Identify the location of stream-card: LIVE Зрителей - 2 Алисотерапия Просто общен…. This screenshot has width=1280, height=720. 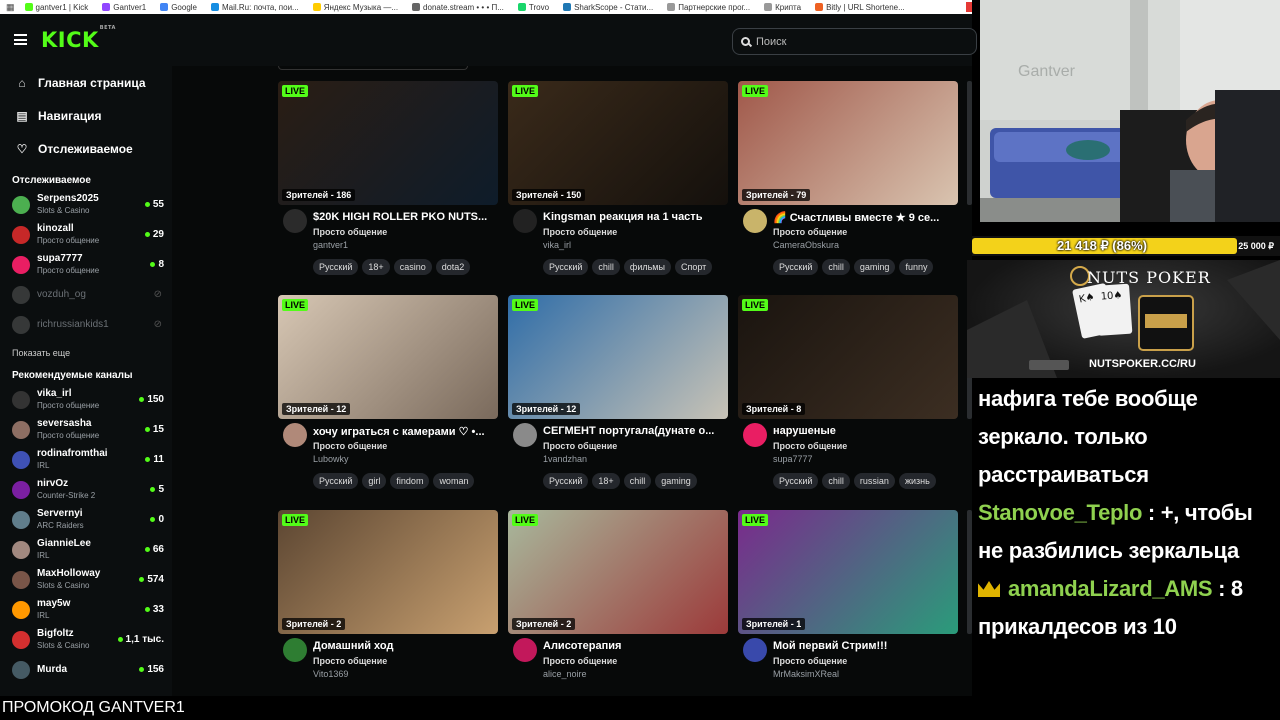
(618, 603).